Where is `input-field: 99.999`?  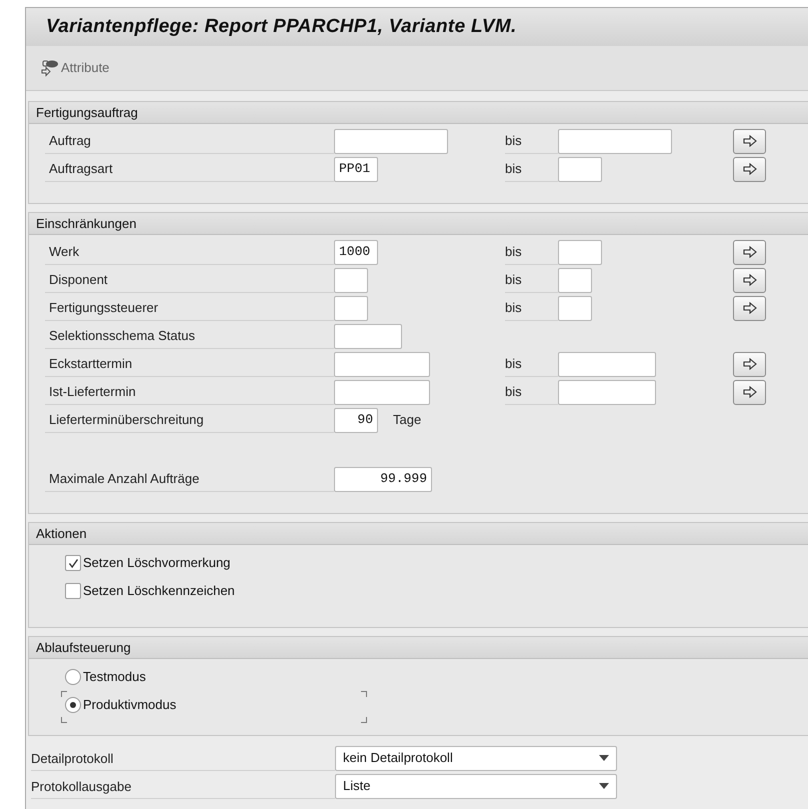 input-field: 99.999 is located at coordinates (383, 479).